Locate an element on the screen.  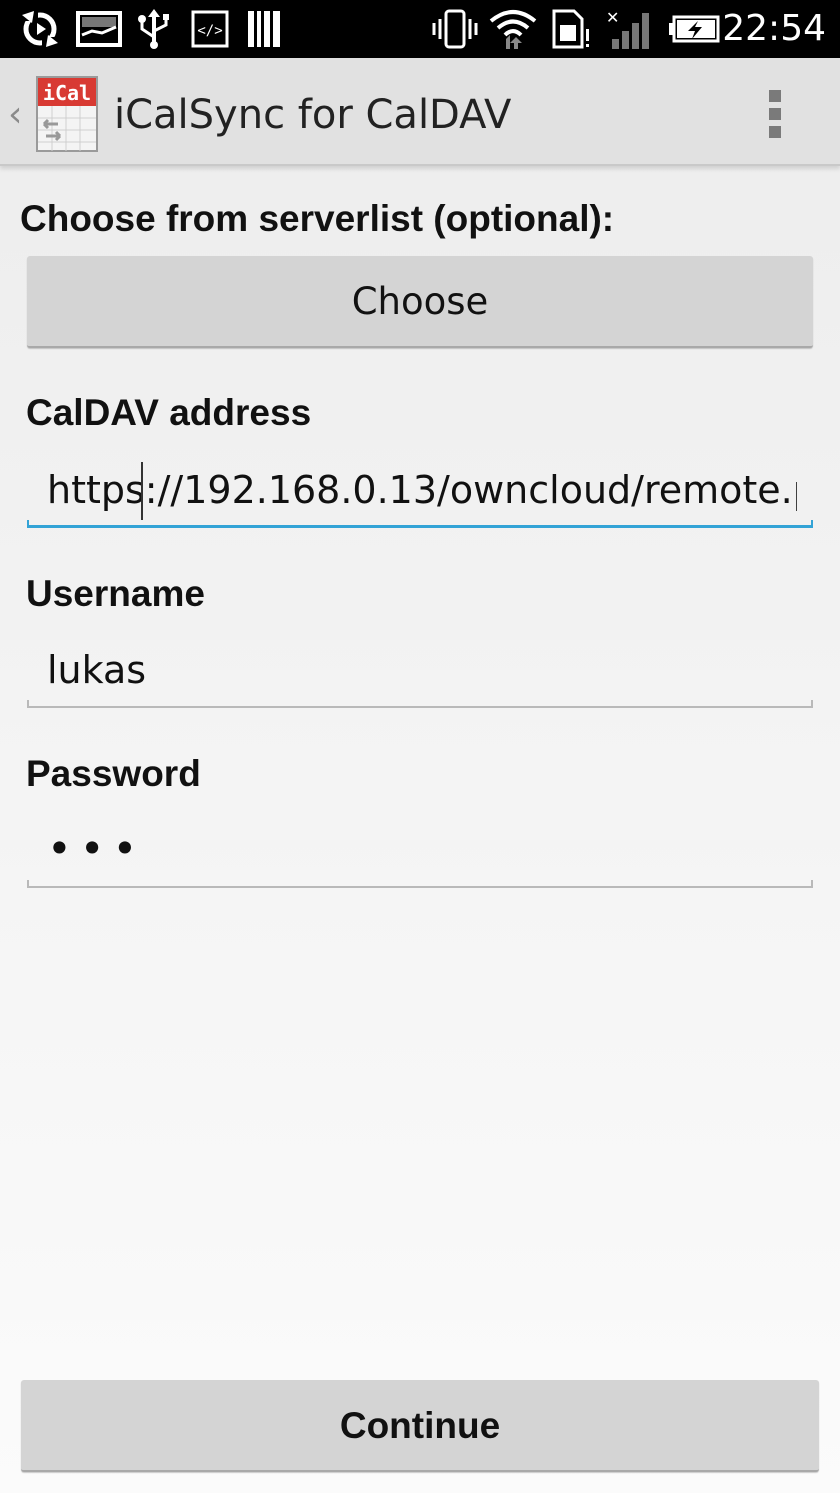
continue-button: Continue is located at coordinates (420, 1426).